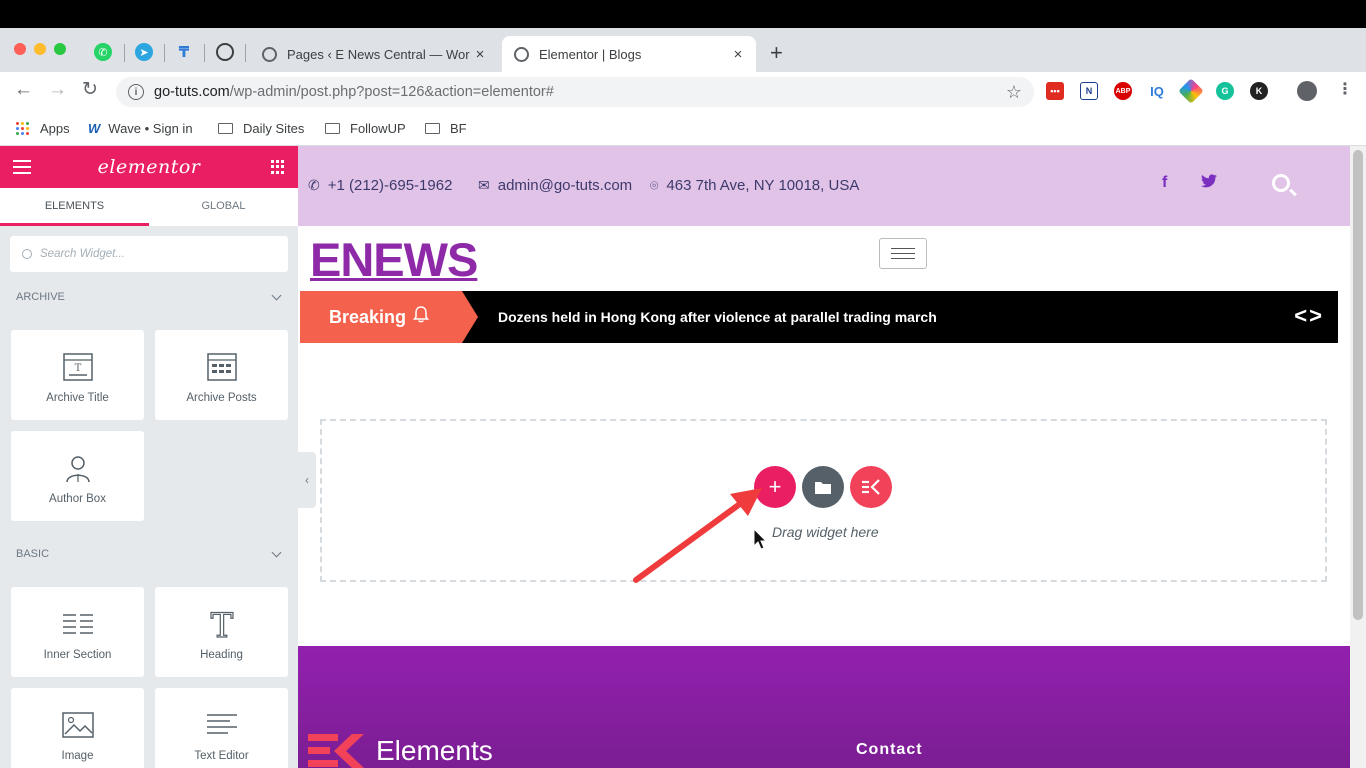  What do you see at coordinates (1209, 183) in the screenshot?
I see `twitter-icon` at bounding box center [1209, 183].